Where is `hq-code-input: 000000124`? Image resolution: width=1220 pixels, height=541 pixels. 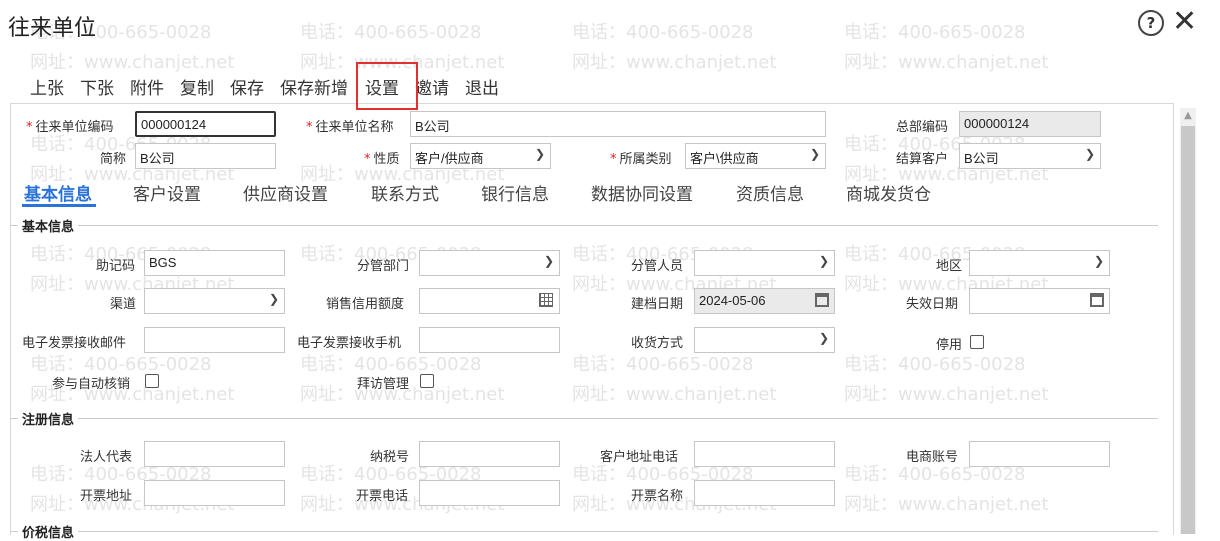
hq-code-input: 000000124 is located at coordinates (1030, 124).